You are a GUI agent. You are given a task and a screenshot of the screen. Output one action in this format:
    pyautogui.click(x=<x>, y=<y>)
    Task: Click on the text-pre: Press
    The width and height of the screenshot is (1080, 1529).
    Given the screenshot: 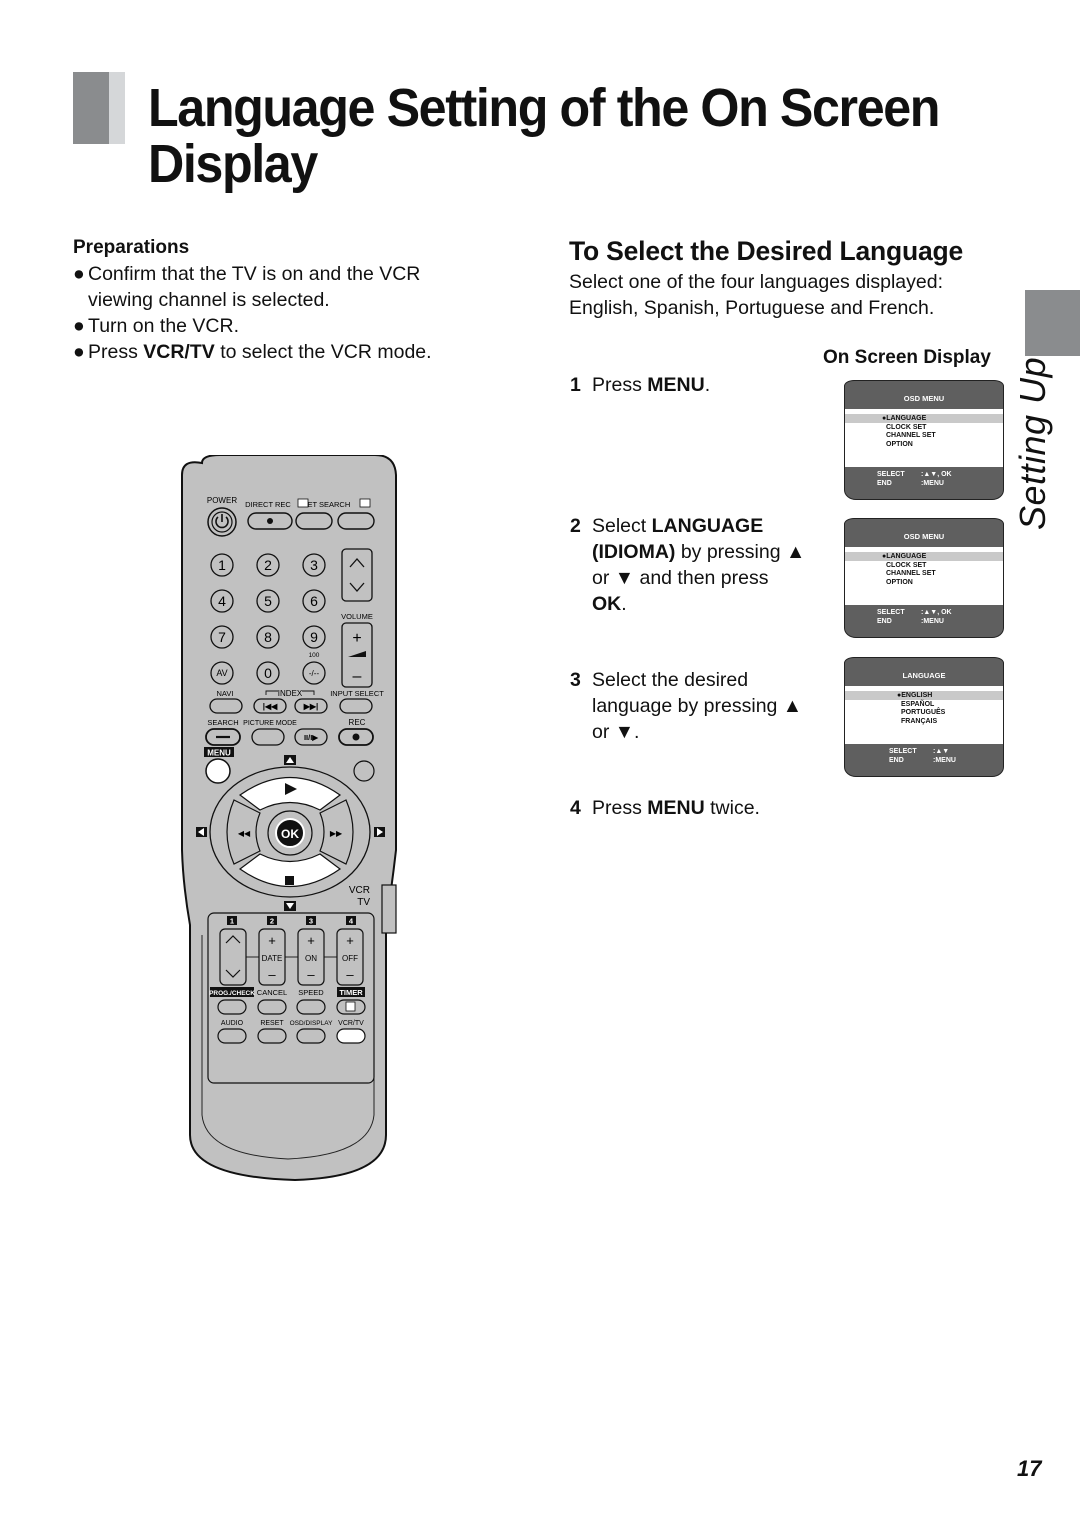 What is the action you would take?
    pyautogui.click(x=116, y=352)
    